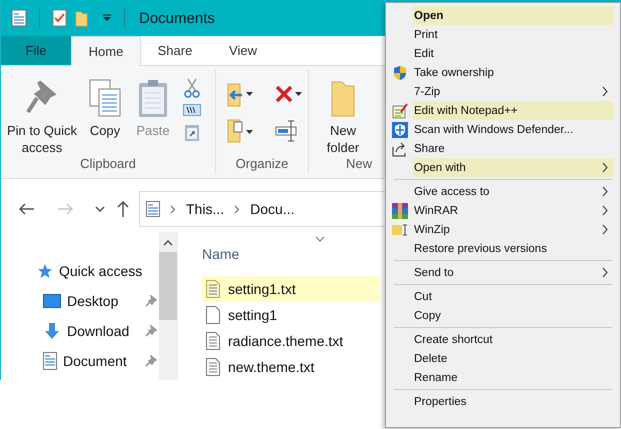  Describe the element at coordinates (243, 50) in the screenshot. I see `ribbon-tab: View` at that location.